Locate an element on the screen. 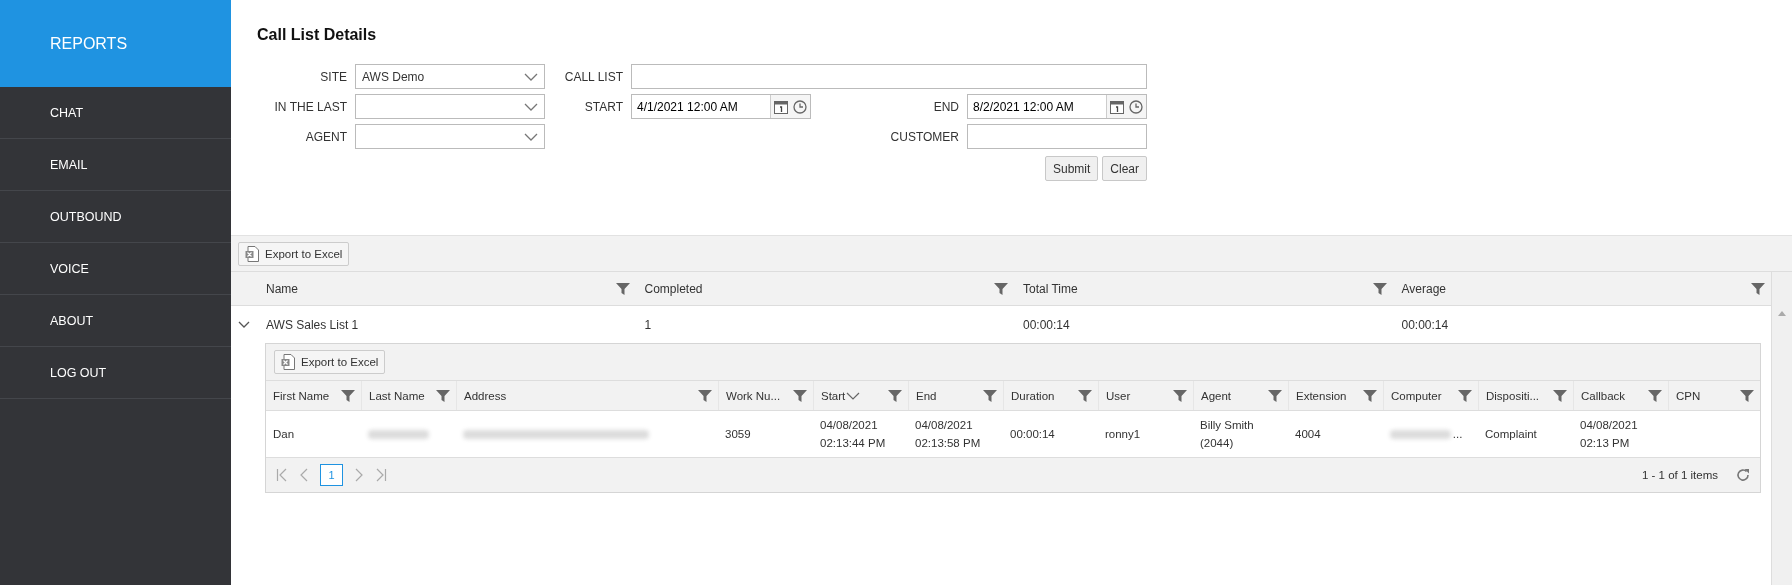  column-header: Agent is located at coordinates (1216, 395).